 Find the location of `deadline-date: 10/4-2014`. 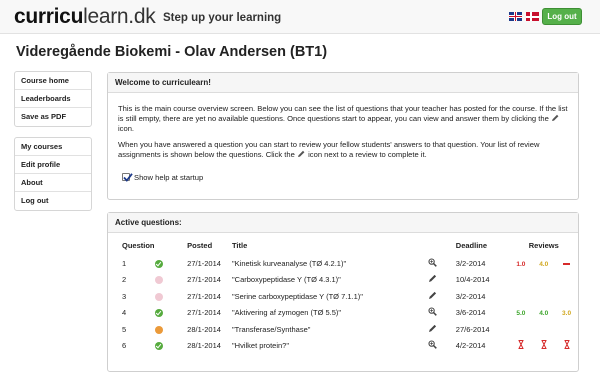

deadline-date: 10/4-2014 is located at coordinates (472, 280).